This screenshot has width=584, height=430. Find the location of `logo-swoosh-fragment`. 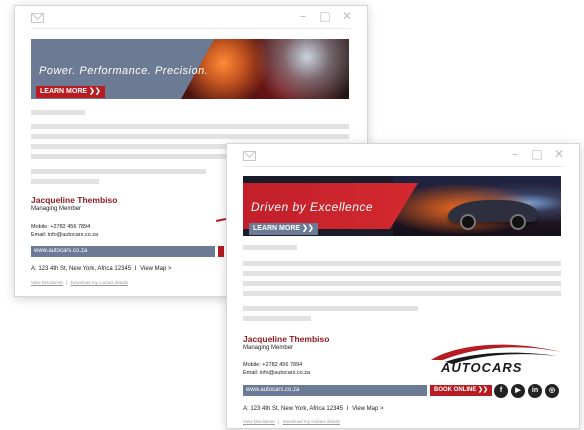

logo-swoosh-fragment is located at coordinates (221, 220).